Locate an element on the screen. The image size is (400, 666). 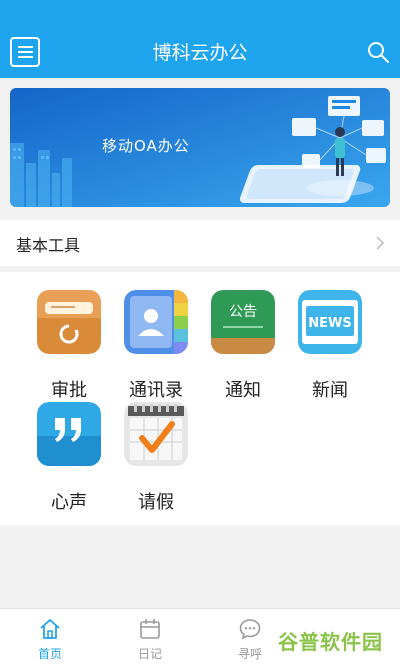
tool-contacts: 通讯录 is located at coordinates (156, 345).